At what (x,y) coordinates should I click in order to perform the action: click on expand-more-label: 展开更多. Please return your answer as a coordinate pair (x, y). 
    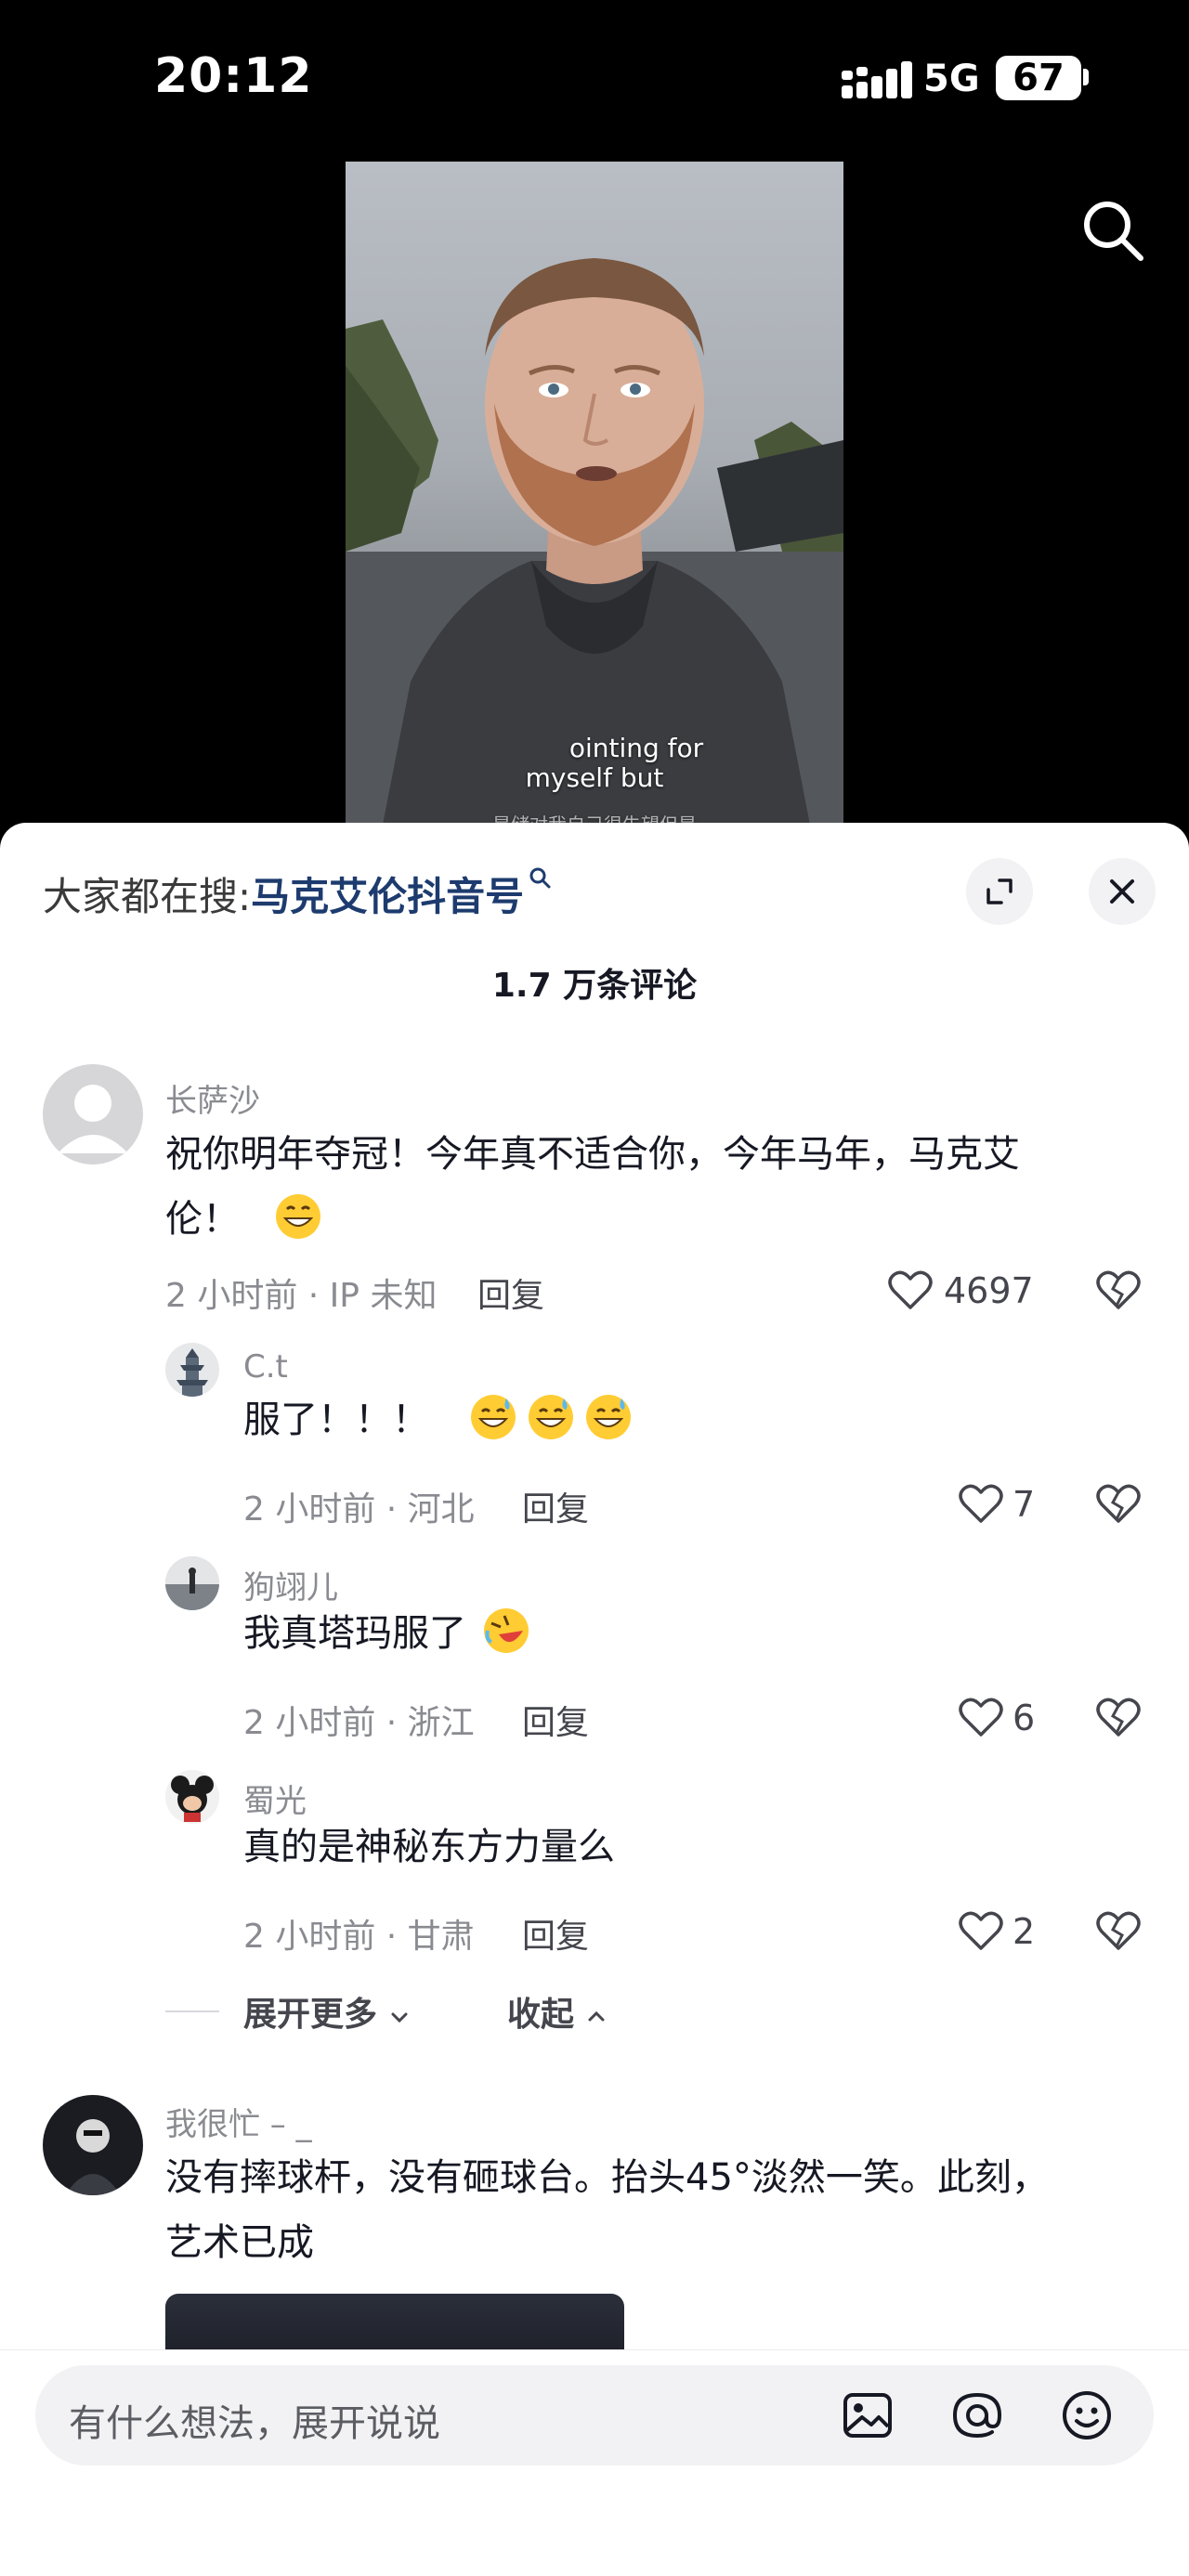
    Looking at the image, I should click on (310, 2015).